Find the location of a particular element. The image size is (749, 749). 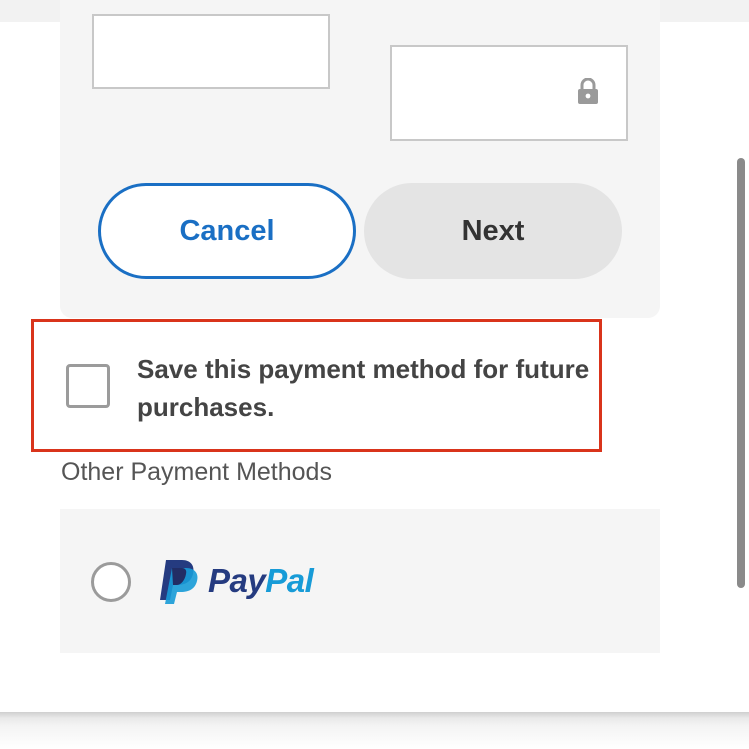

next-button-label: Next is located at coordinates (493, 230).